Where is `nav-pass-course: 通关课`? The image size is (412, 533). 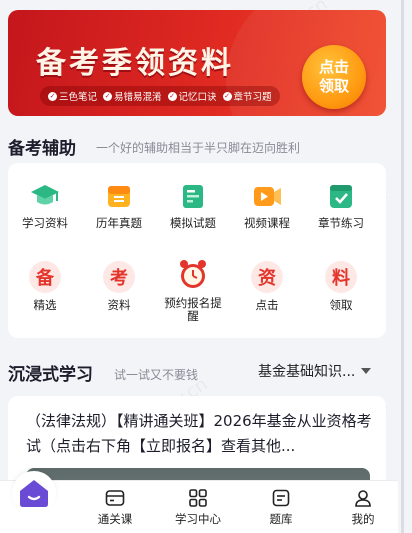 nav-pass-course: 通关课 is located at coordinates (115, 508).